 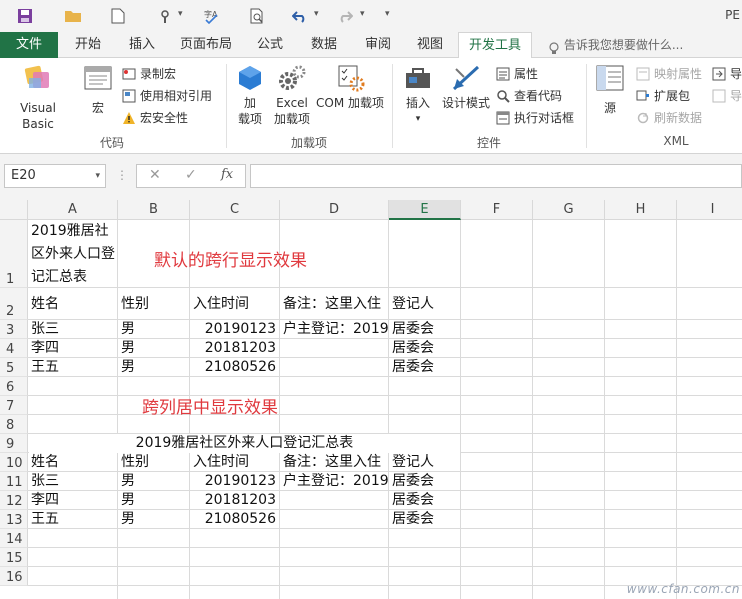 What do you see at coordinates (495, 45) in the screenshot?
I see `tab-developer: 开发工具` at bounding box center [495, 45].